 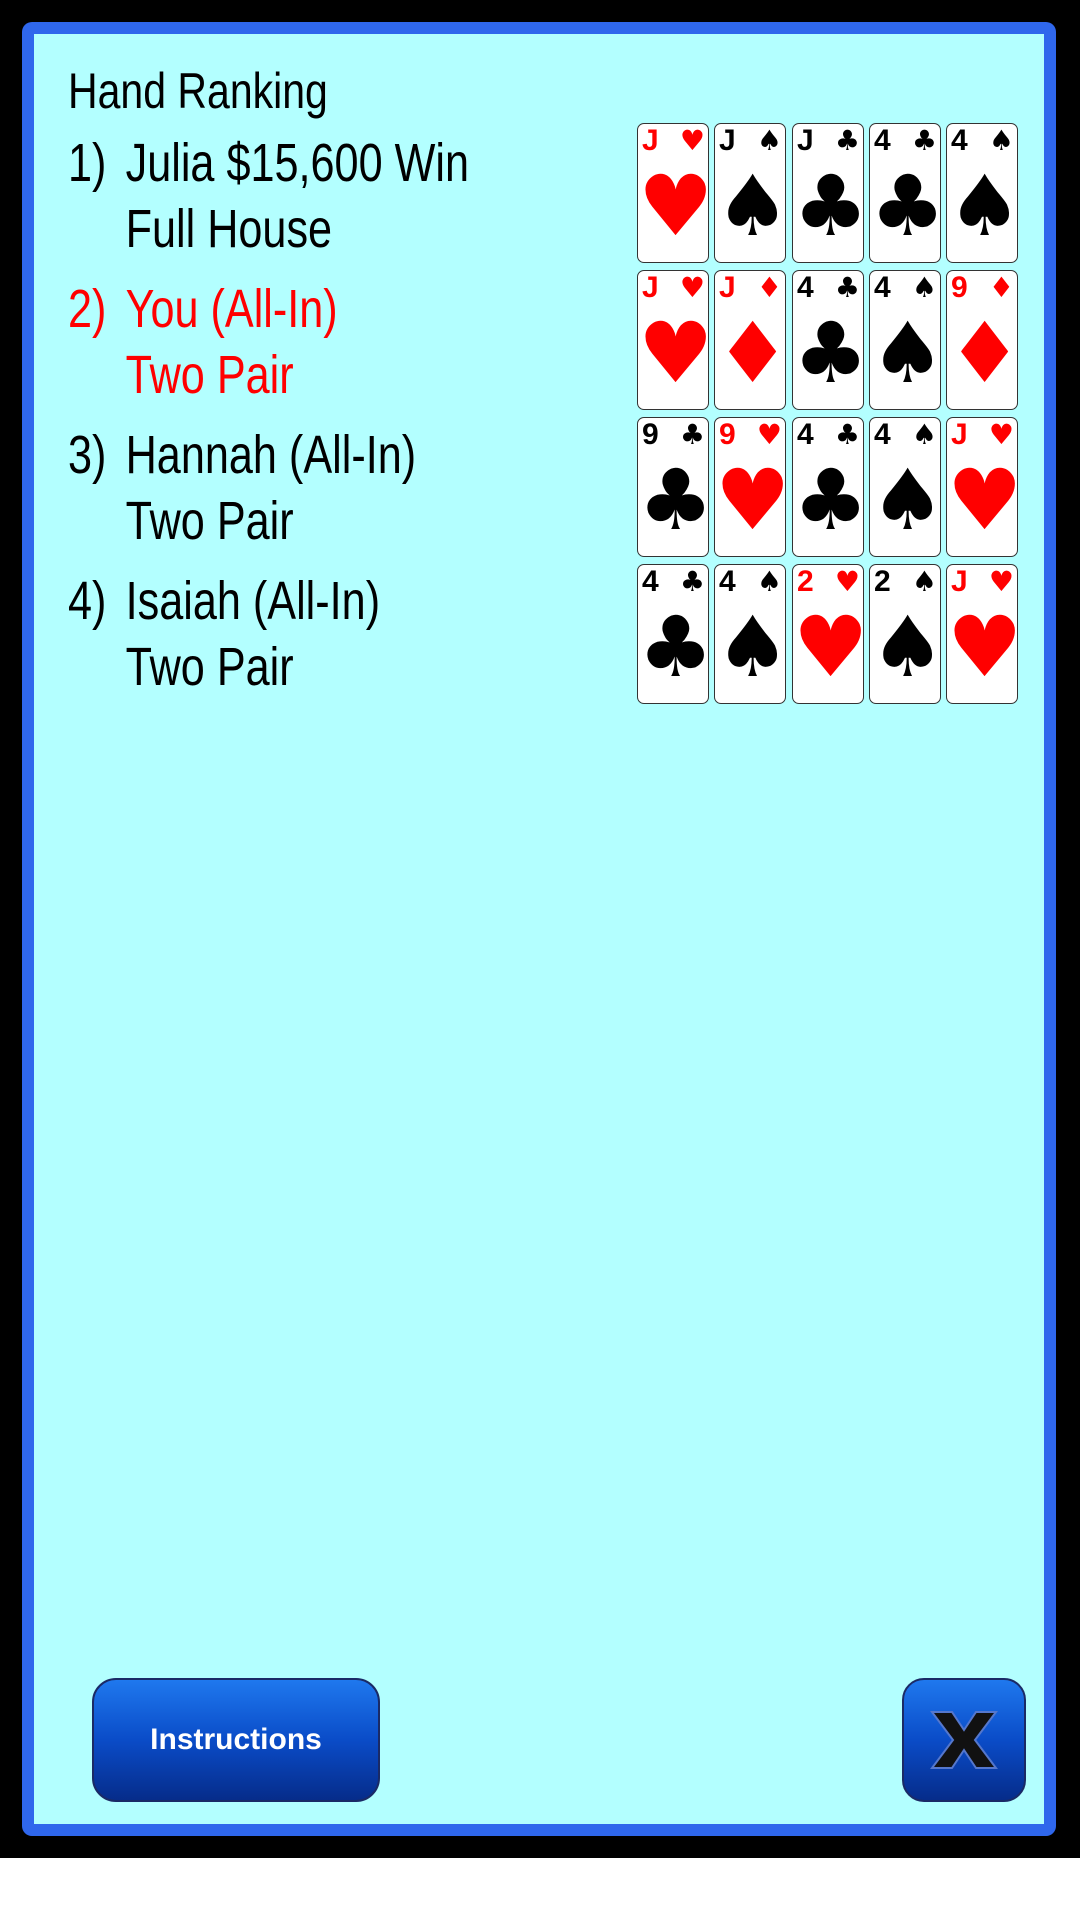 What do you see at coordinates (297, 163) in the screenshot?
I see `player-result: Julia $15,600 Win` at bounding box center [297, 163].